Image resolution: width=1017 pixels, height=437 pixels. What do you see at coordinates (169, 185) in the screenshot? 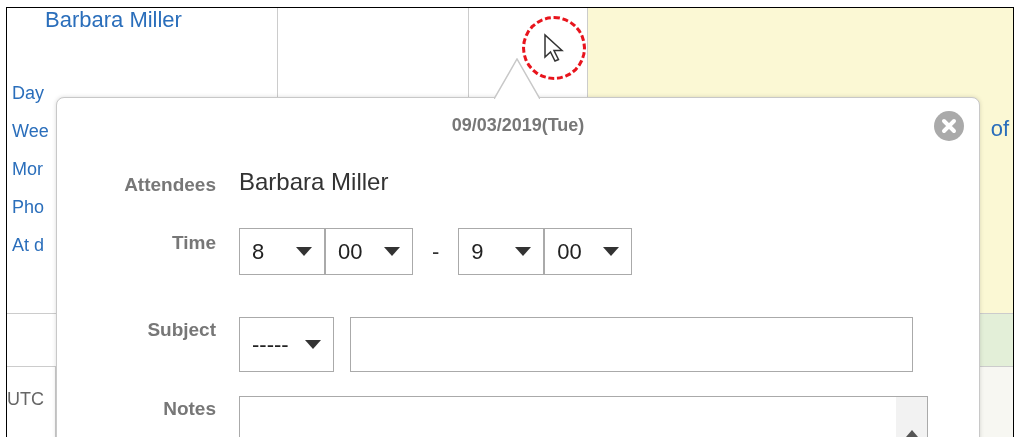
I see `field-label: Attendees` at bounding box center [169, 185].